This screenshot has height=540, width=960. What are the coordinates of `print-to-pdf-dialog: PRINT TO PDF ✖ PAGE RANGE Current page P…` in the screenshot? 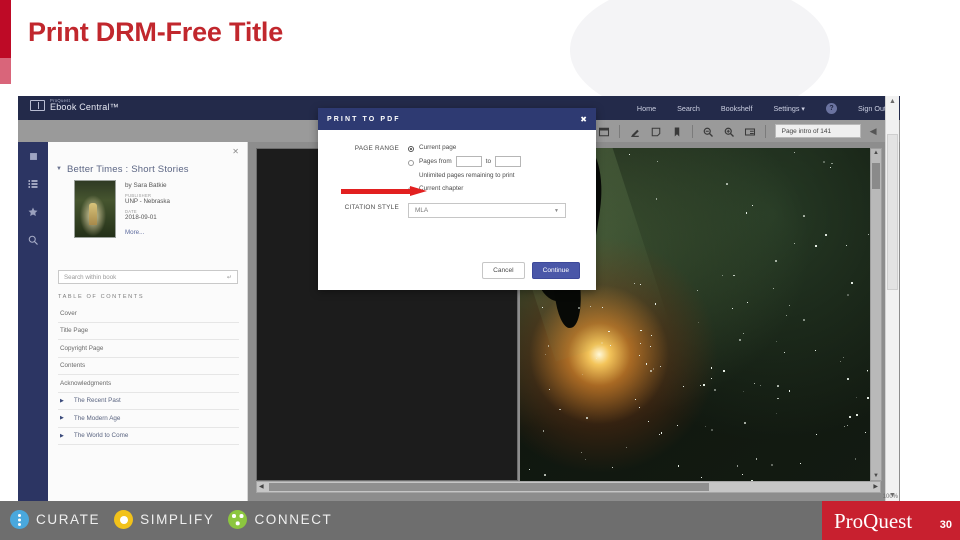 It's located at (457, 199).